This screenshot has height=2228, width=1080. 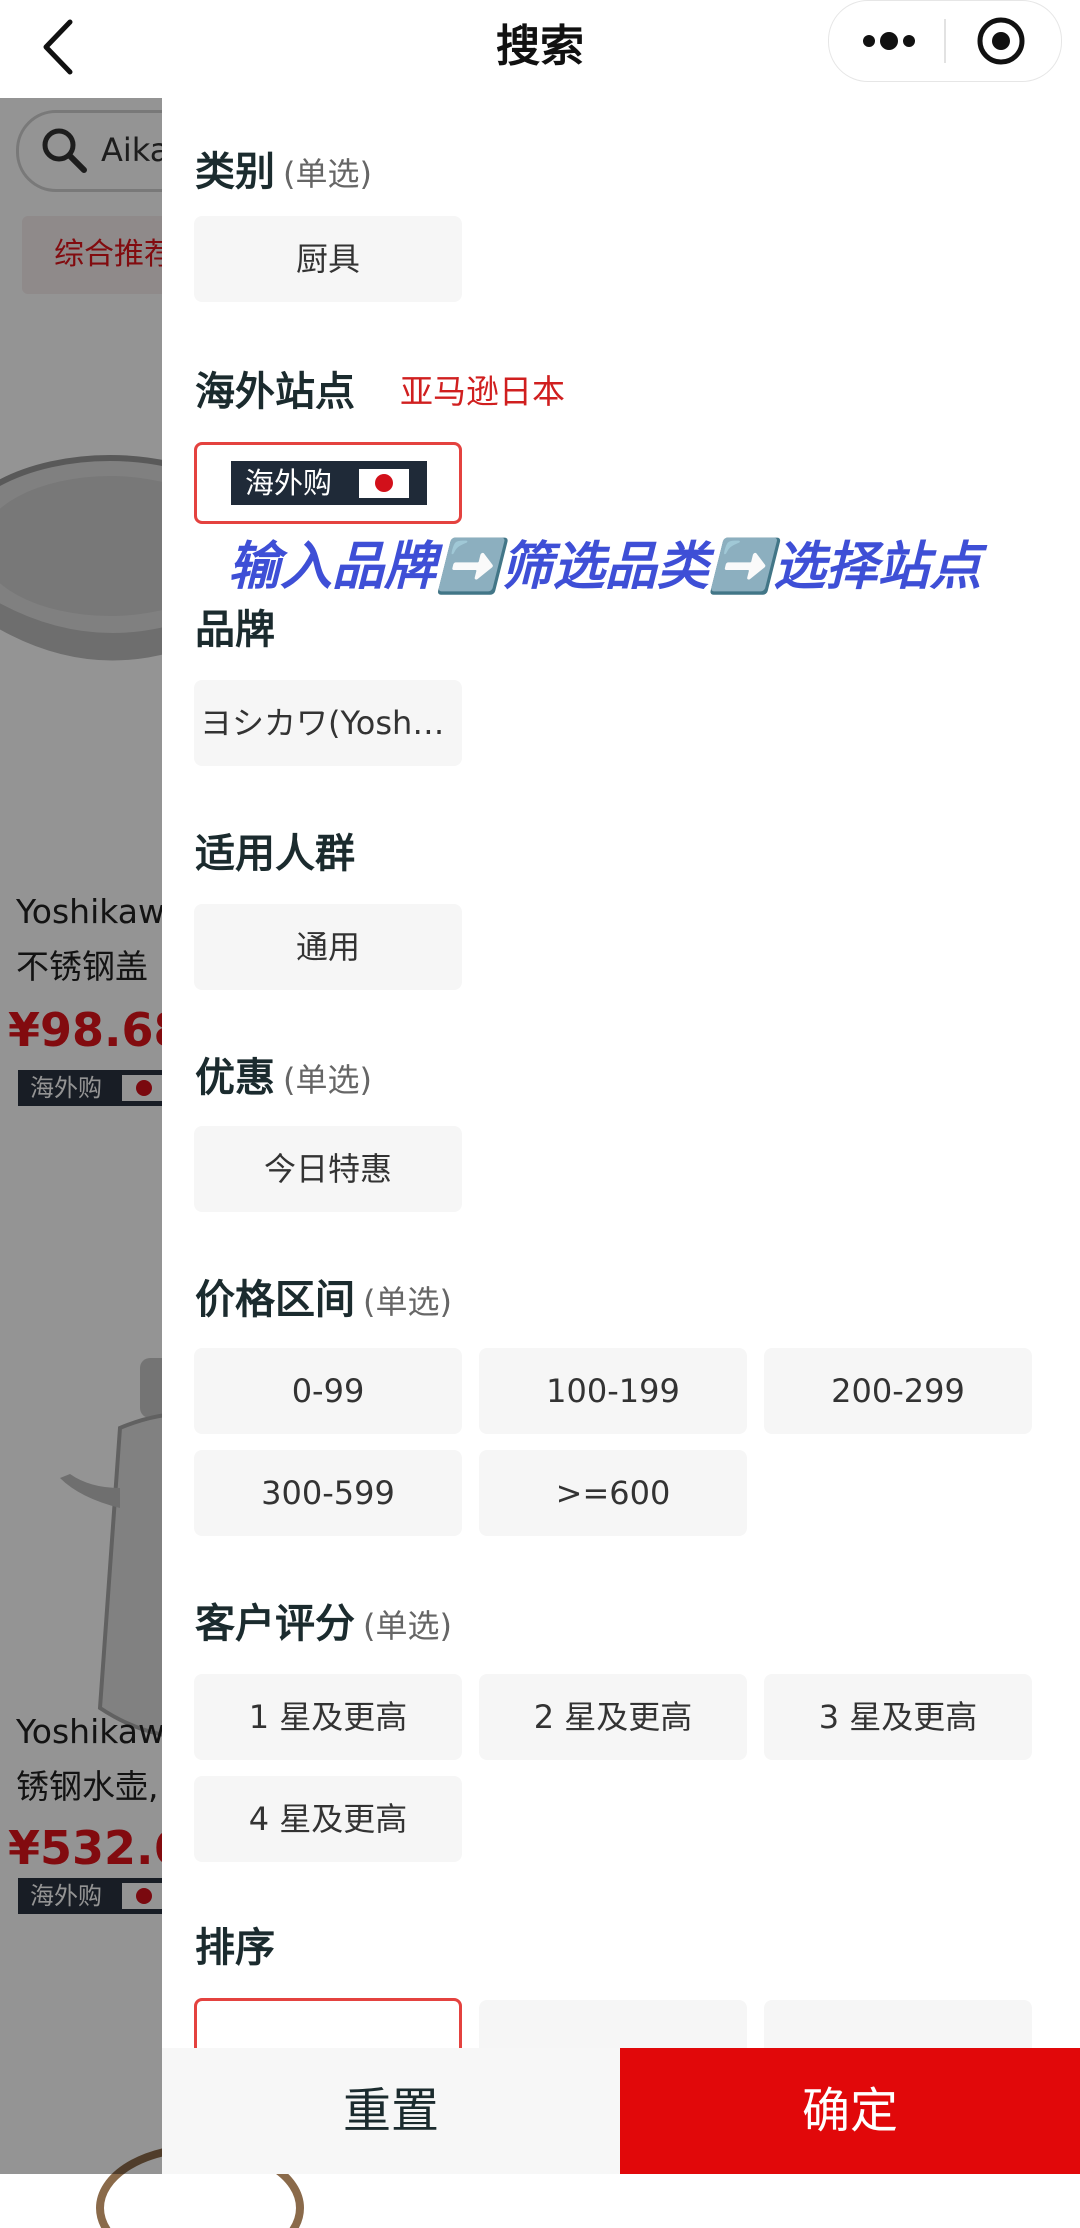 I want to click on price-option-0: 0-99, so click(x=328, y=1391).